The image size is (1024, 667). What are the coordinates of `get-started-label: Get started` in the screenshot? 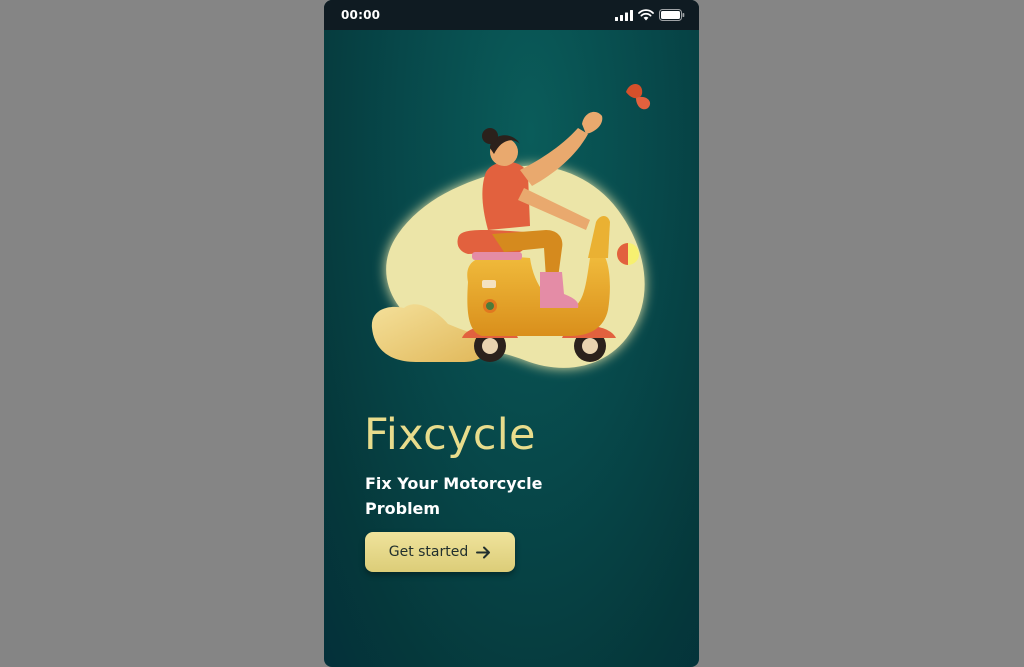 It's located at (428, 552).